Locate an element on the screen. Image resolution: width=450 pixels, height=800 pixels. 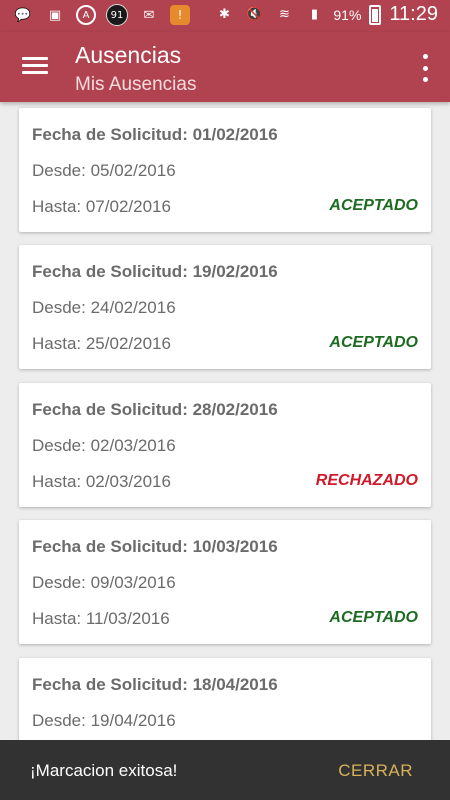
status-bar: 💬 ▣ A 91 ✉ ! ✱ 🔇 ≋ ▮ 91% 11:29 is located at coordinates (225, 16).